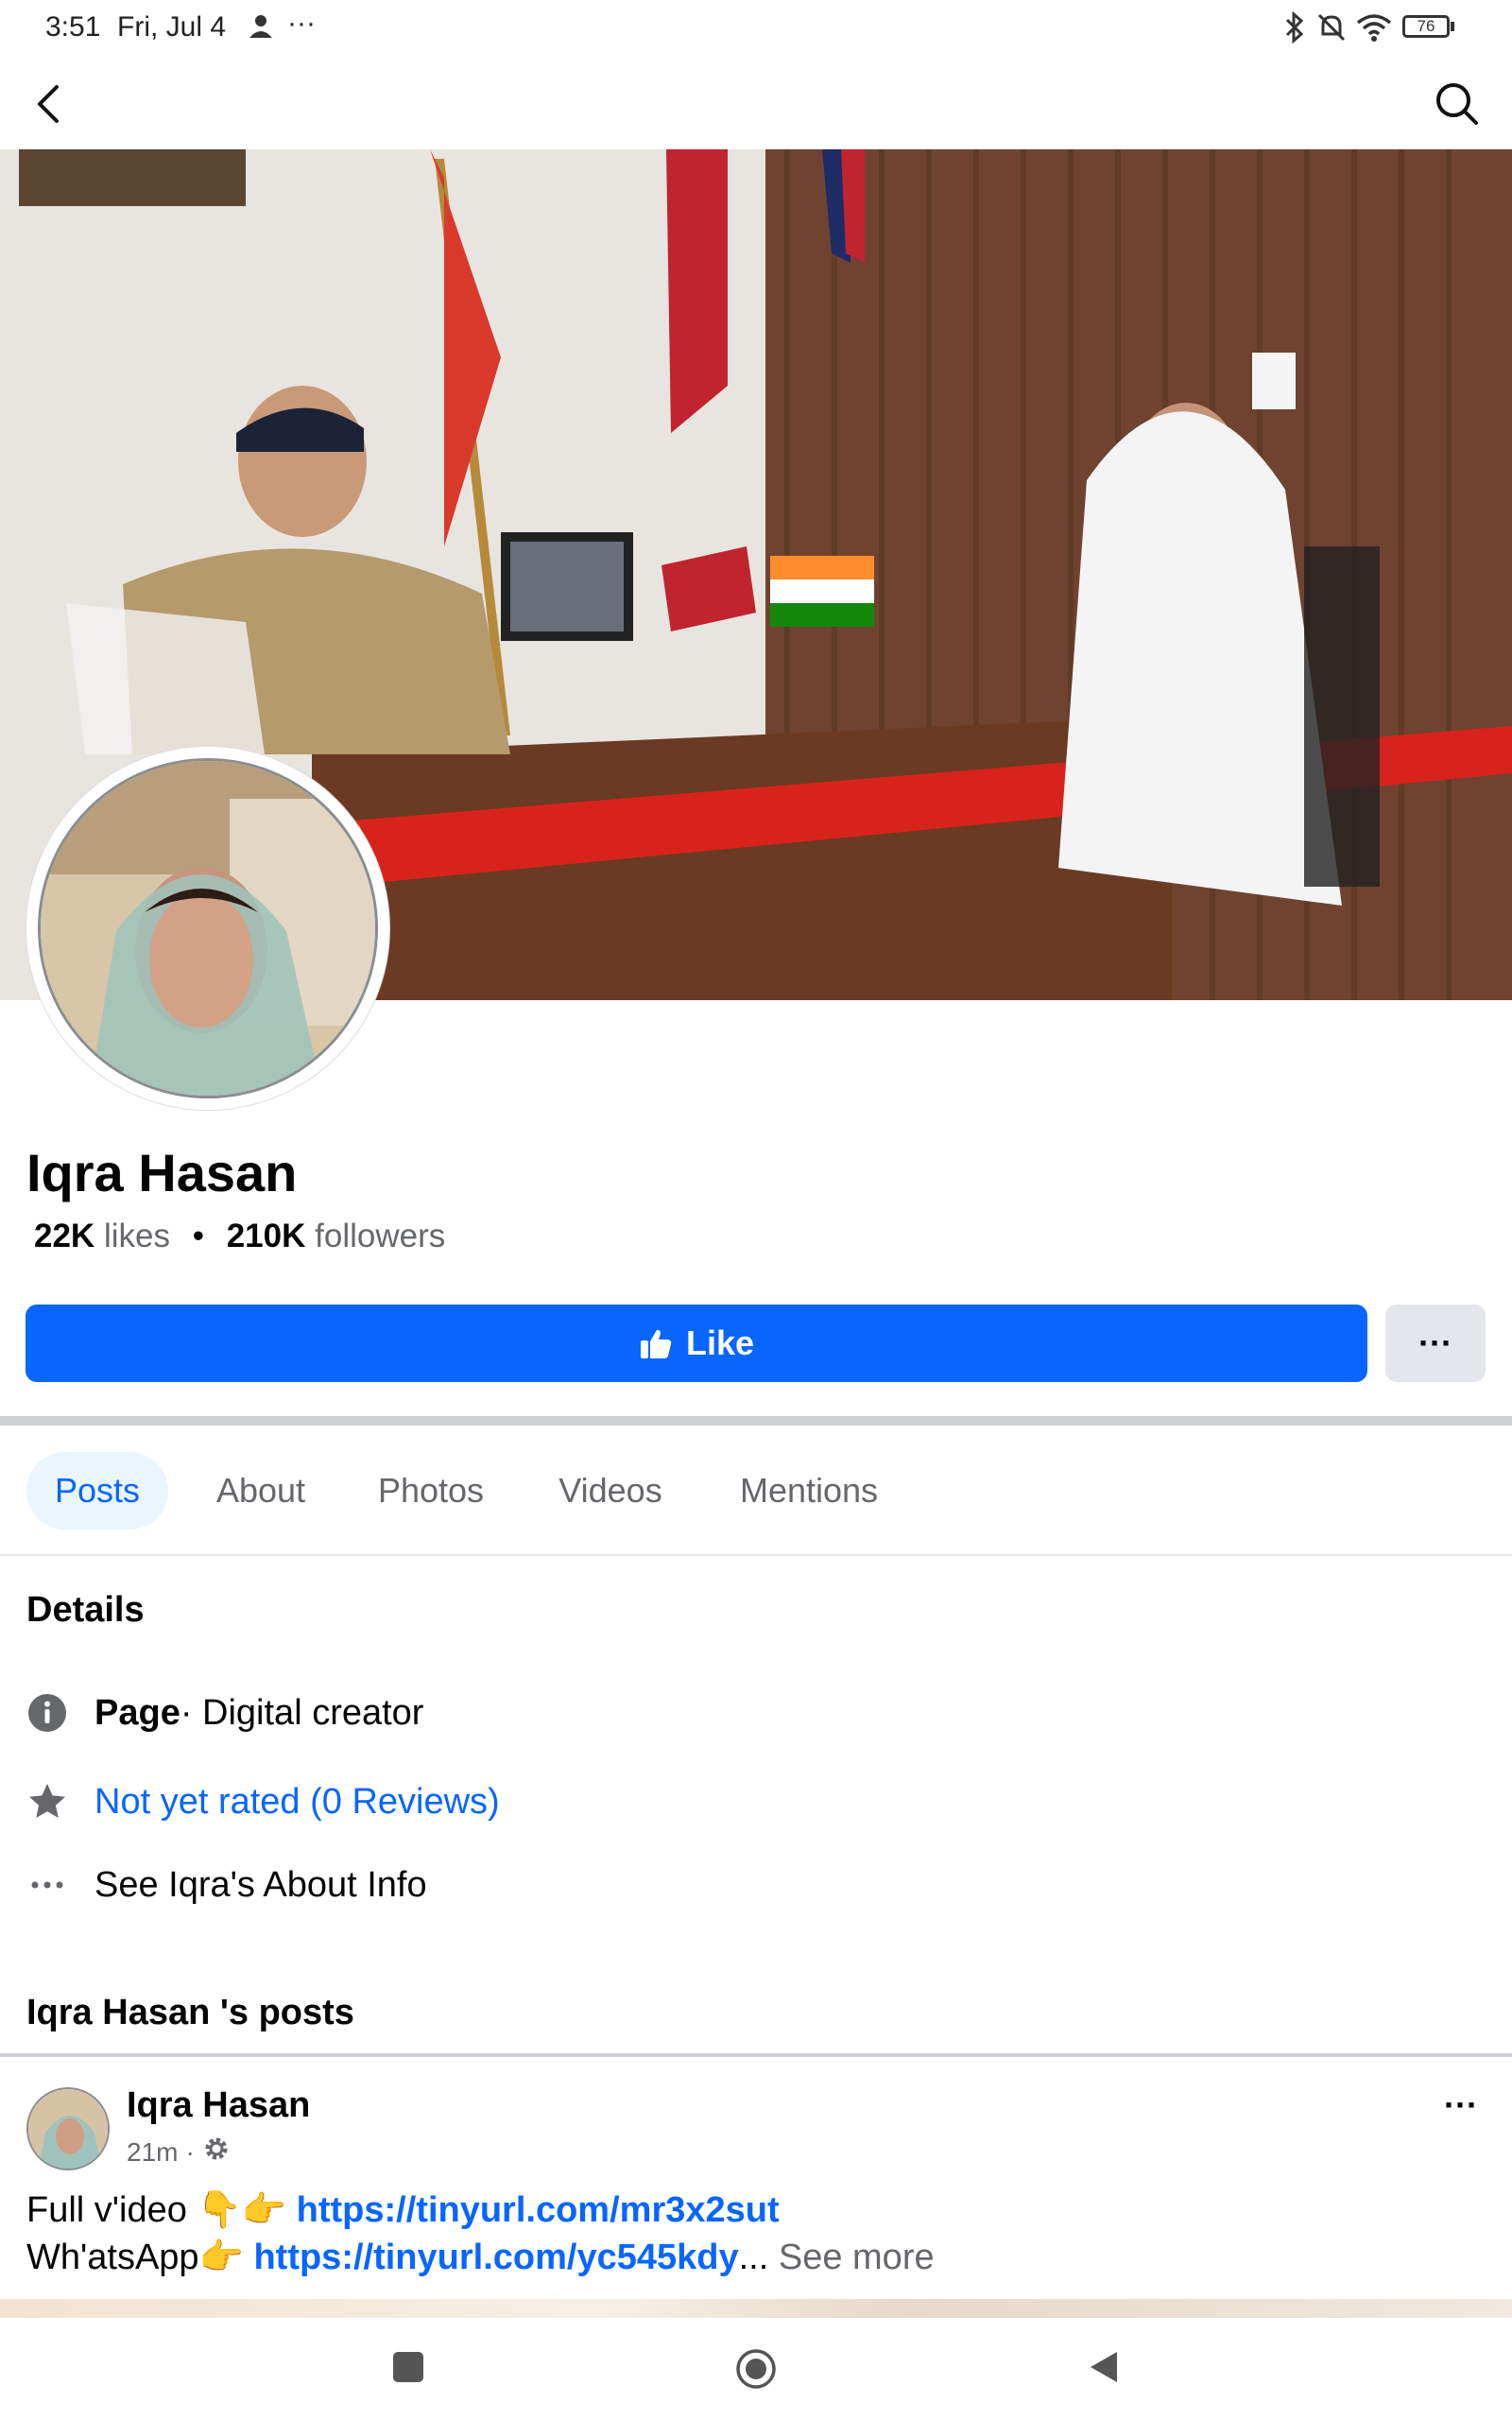 Image resolution: width=1512 pixels, height=2420 pixels. Describe the element at coordinates (97, 1491) in the screenshot. I see `tab-posts: Posts` at that location.